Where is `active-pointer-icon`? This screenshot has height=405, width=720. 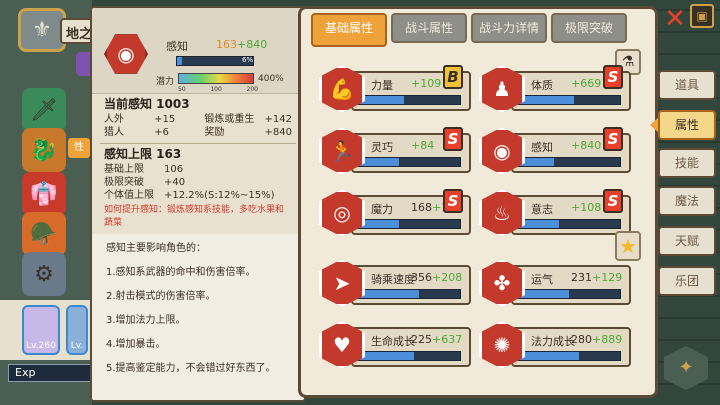 active-pointer-icon is located at coordinates (654, 125).